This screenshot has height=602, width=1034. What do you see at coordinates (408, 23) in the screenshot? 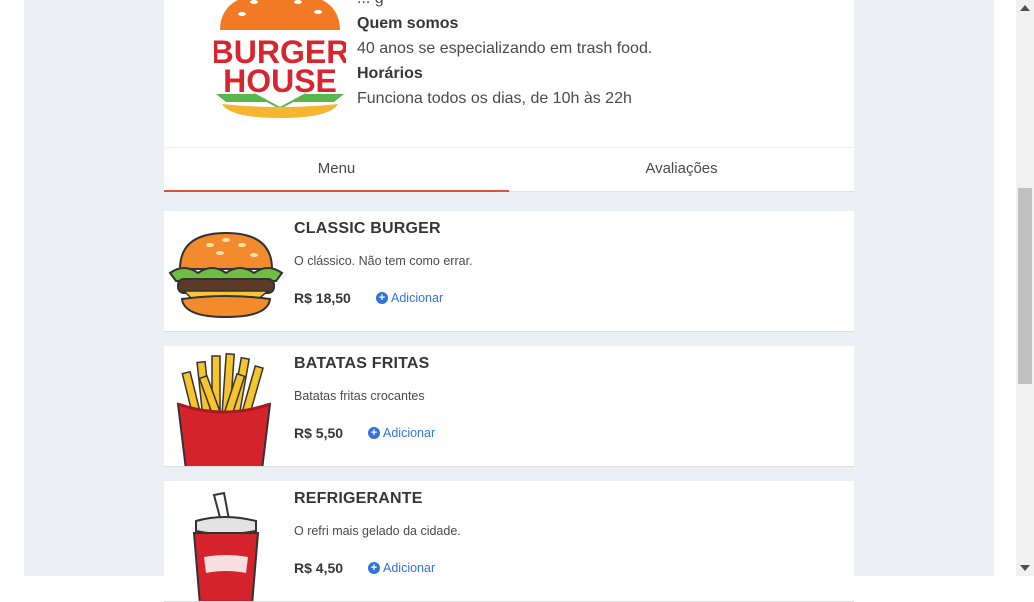
I see `about-heading: Quem somos` at bounding box center [408, 23].